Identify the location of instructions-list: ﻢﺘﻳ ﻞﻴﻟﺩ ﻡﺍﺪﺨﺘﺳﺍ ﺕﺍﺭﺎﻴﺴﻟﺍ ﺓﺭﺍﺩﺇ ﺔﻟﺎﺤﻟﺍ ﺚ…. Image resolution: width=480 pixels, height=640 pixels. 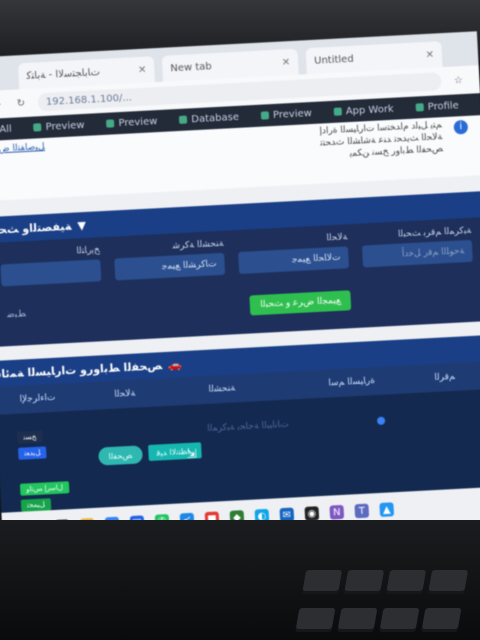
(381, 140).